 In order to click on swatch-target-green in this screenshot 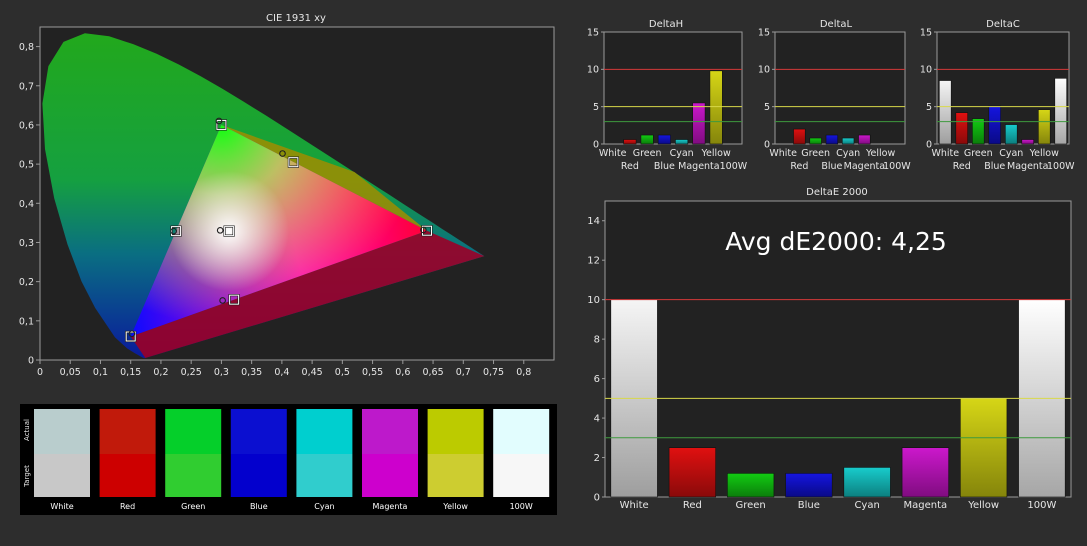, I will do `click(193, 475)`.